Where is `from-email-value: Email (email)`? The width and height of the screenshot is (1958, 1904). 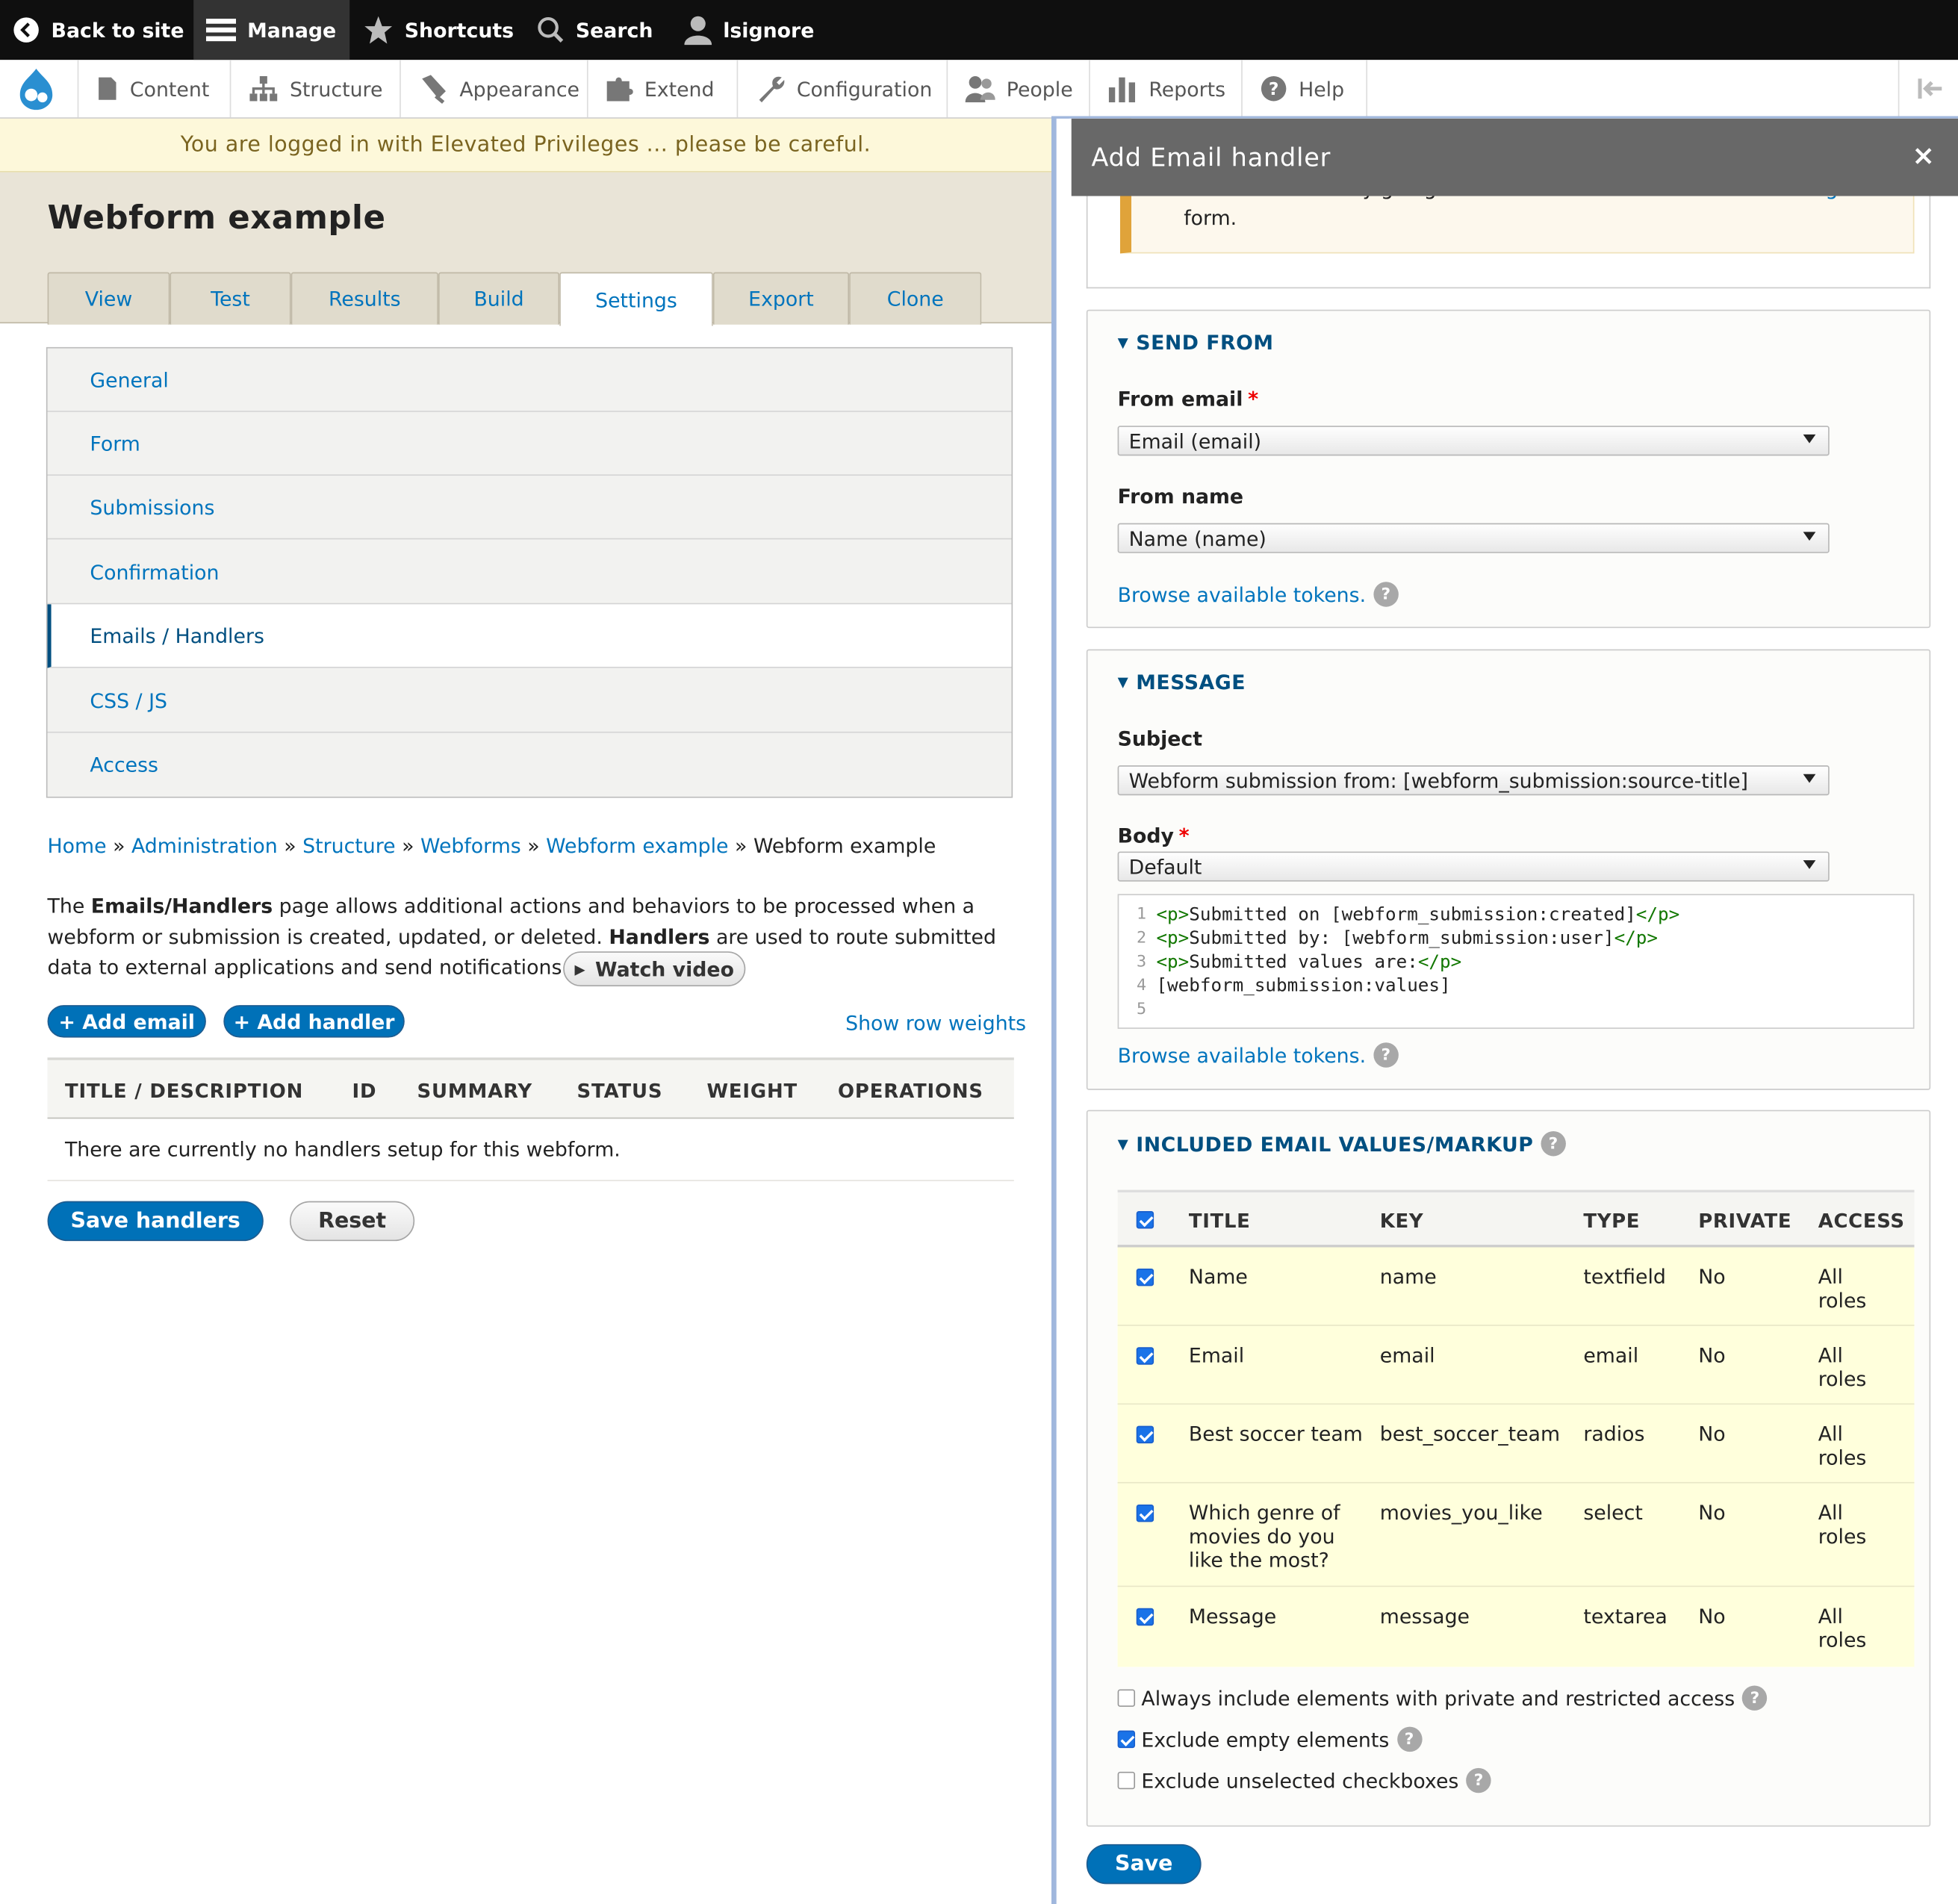 from-email-value: Email (email) is located at coordinates (1195, 441).